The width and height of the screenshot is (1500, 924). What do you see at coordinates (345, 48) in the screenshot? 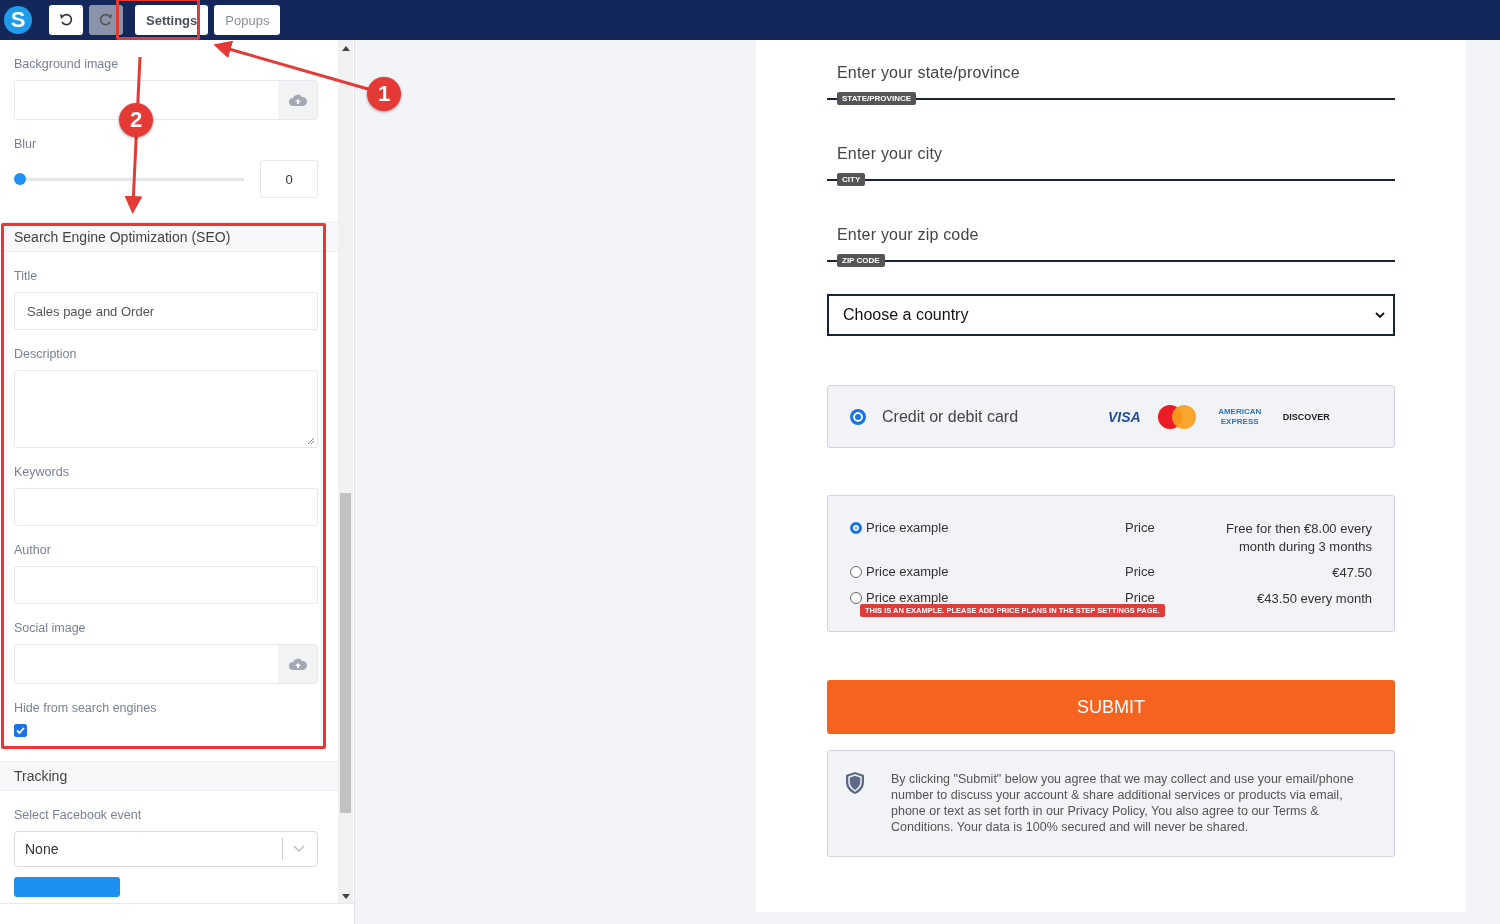
I see `scroll-up-icon` at bounding box center [345, 48].